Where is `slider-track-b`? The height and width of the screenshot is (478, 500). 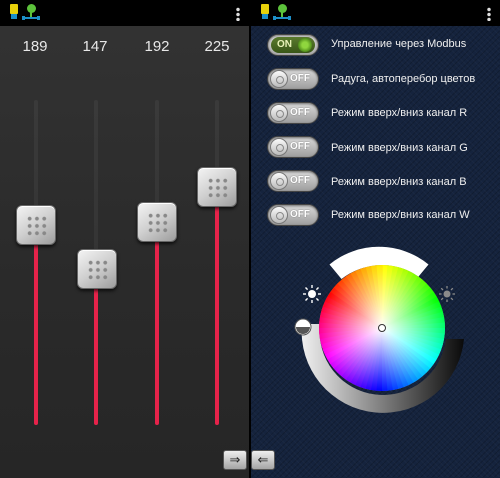
slider-track-b is located at coordinates (157, 262).